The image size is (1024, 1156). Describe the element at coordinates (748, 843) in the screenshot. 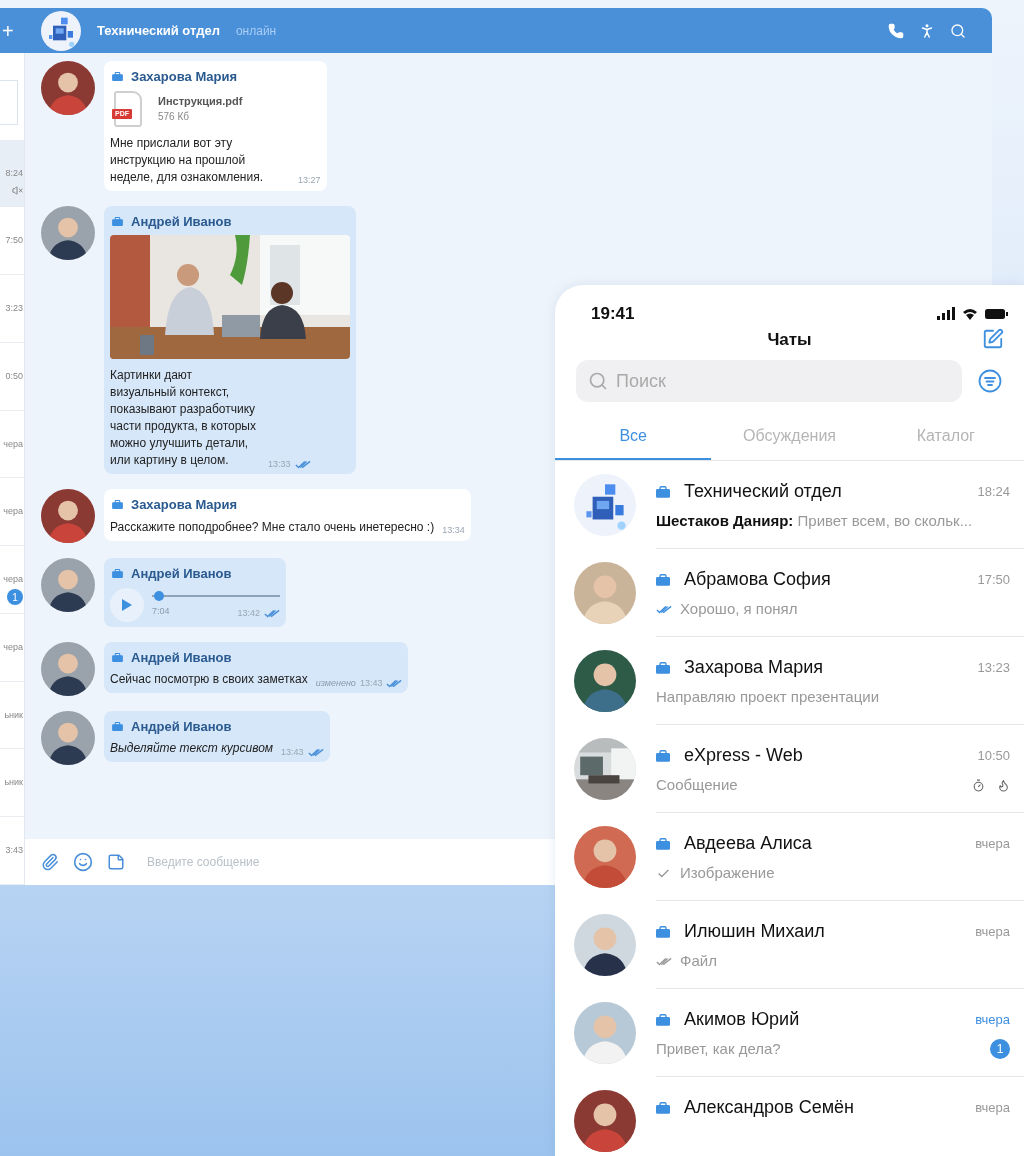

I see `chat-name: Авдеева Алиса` at that location.